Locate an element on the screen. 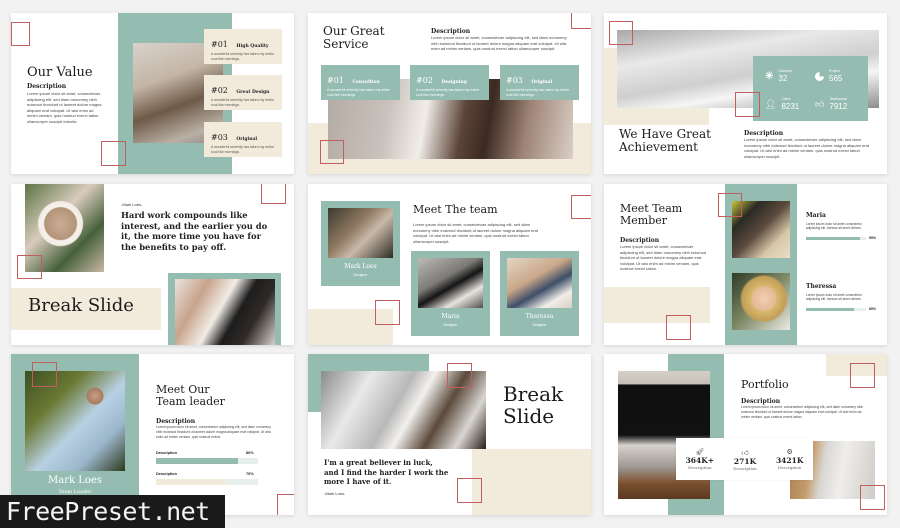  member-card: Theressa Designer is located at coordinates (539, 293).